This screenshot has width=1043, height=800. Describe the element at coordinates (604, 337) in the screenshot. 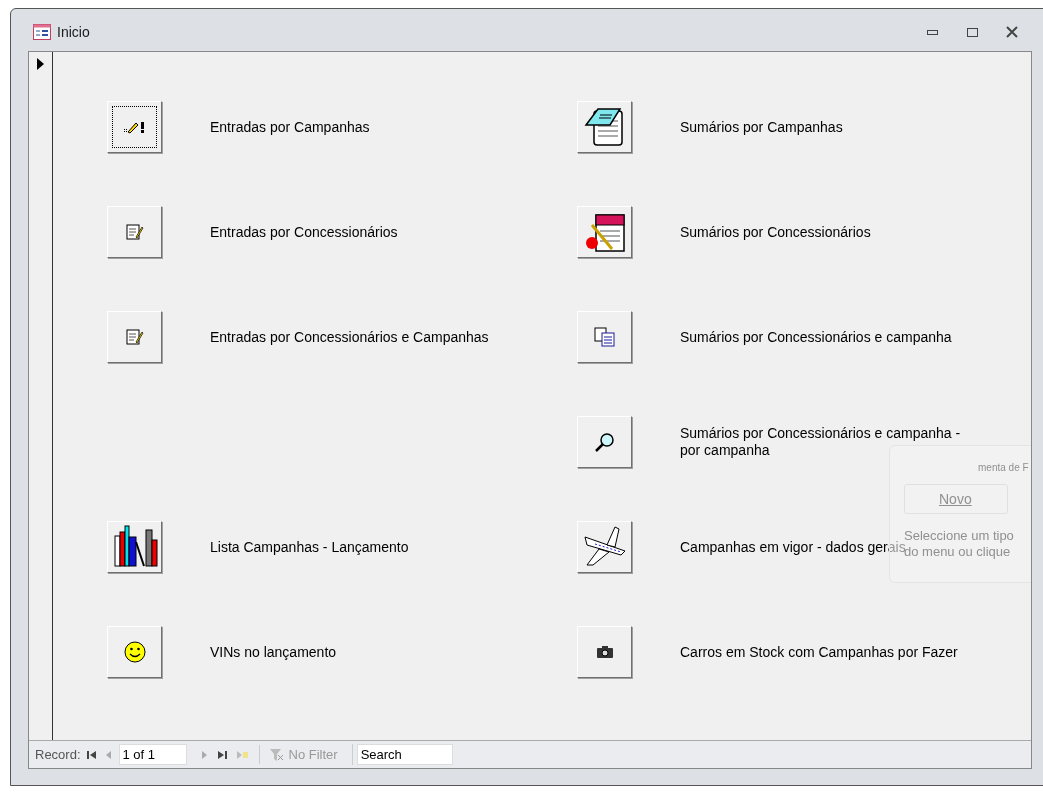

I see `copy-icon` at that location.